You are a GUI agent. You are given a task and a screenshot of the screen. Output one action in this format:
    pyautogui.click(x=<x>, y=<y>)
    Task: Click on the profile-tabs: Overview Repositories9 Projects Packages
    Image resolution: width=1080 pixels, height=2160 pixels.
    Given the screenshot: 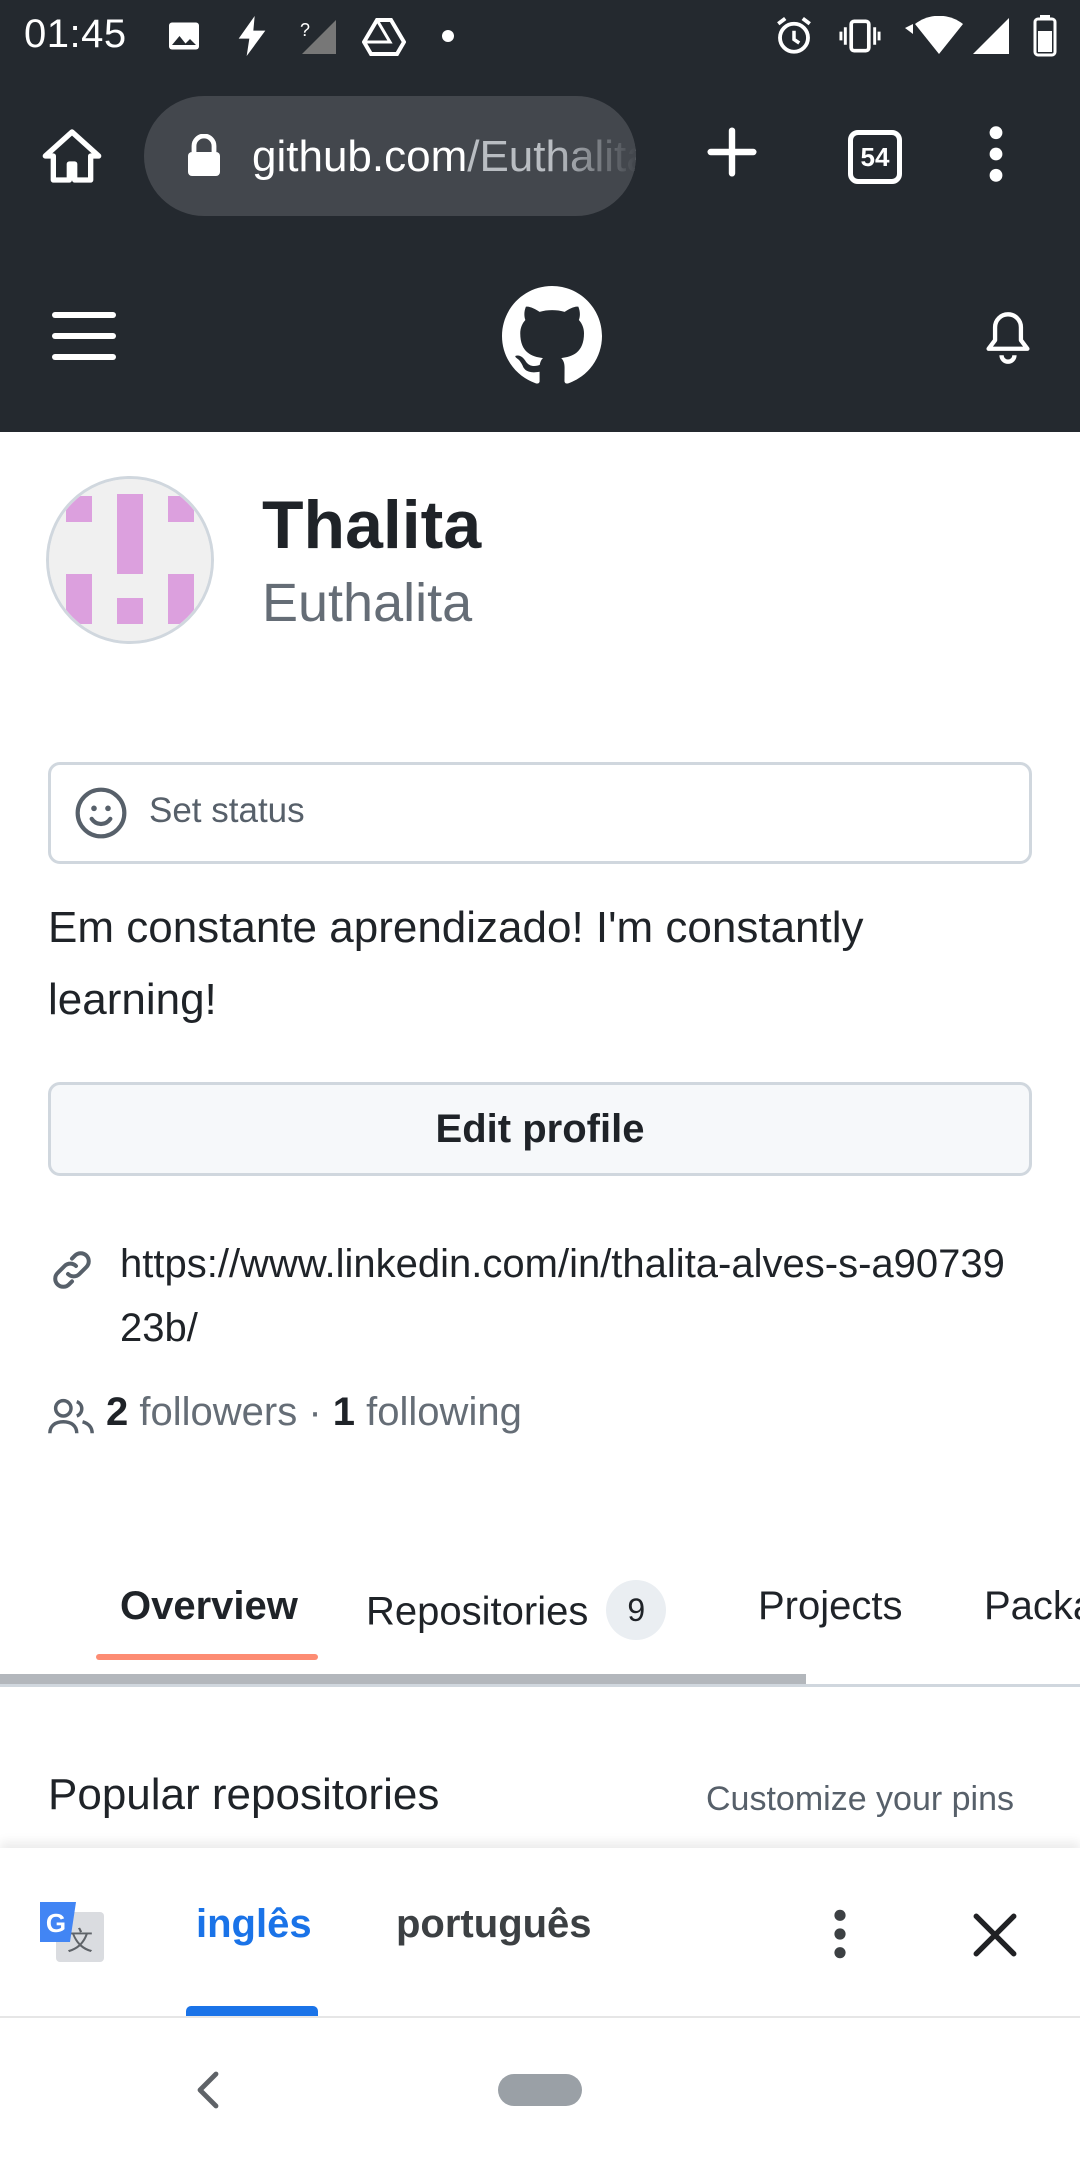 What is the action you would take?
    pyautogui.click(x=540, y=1613)
    